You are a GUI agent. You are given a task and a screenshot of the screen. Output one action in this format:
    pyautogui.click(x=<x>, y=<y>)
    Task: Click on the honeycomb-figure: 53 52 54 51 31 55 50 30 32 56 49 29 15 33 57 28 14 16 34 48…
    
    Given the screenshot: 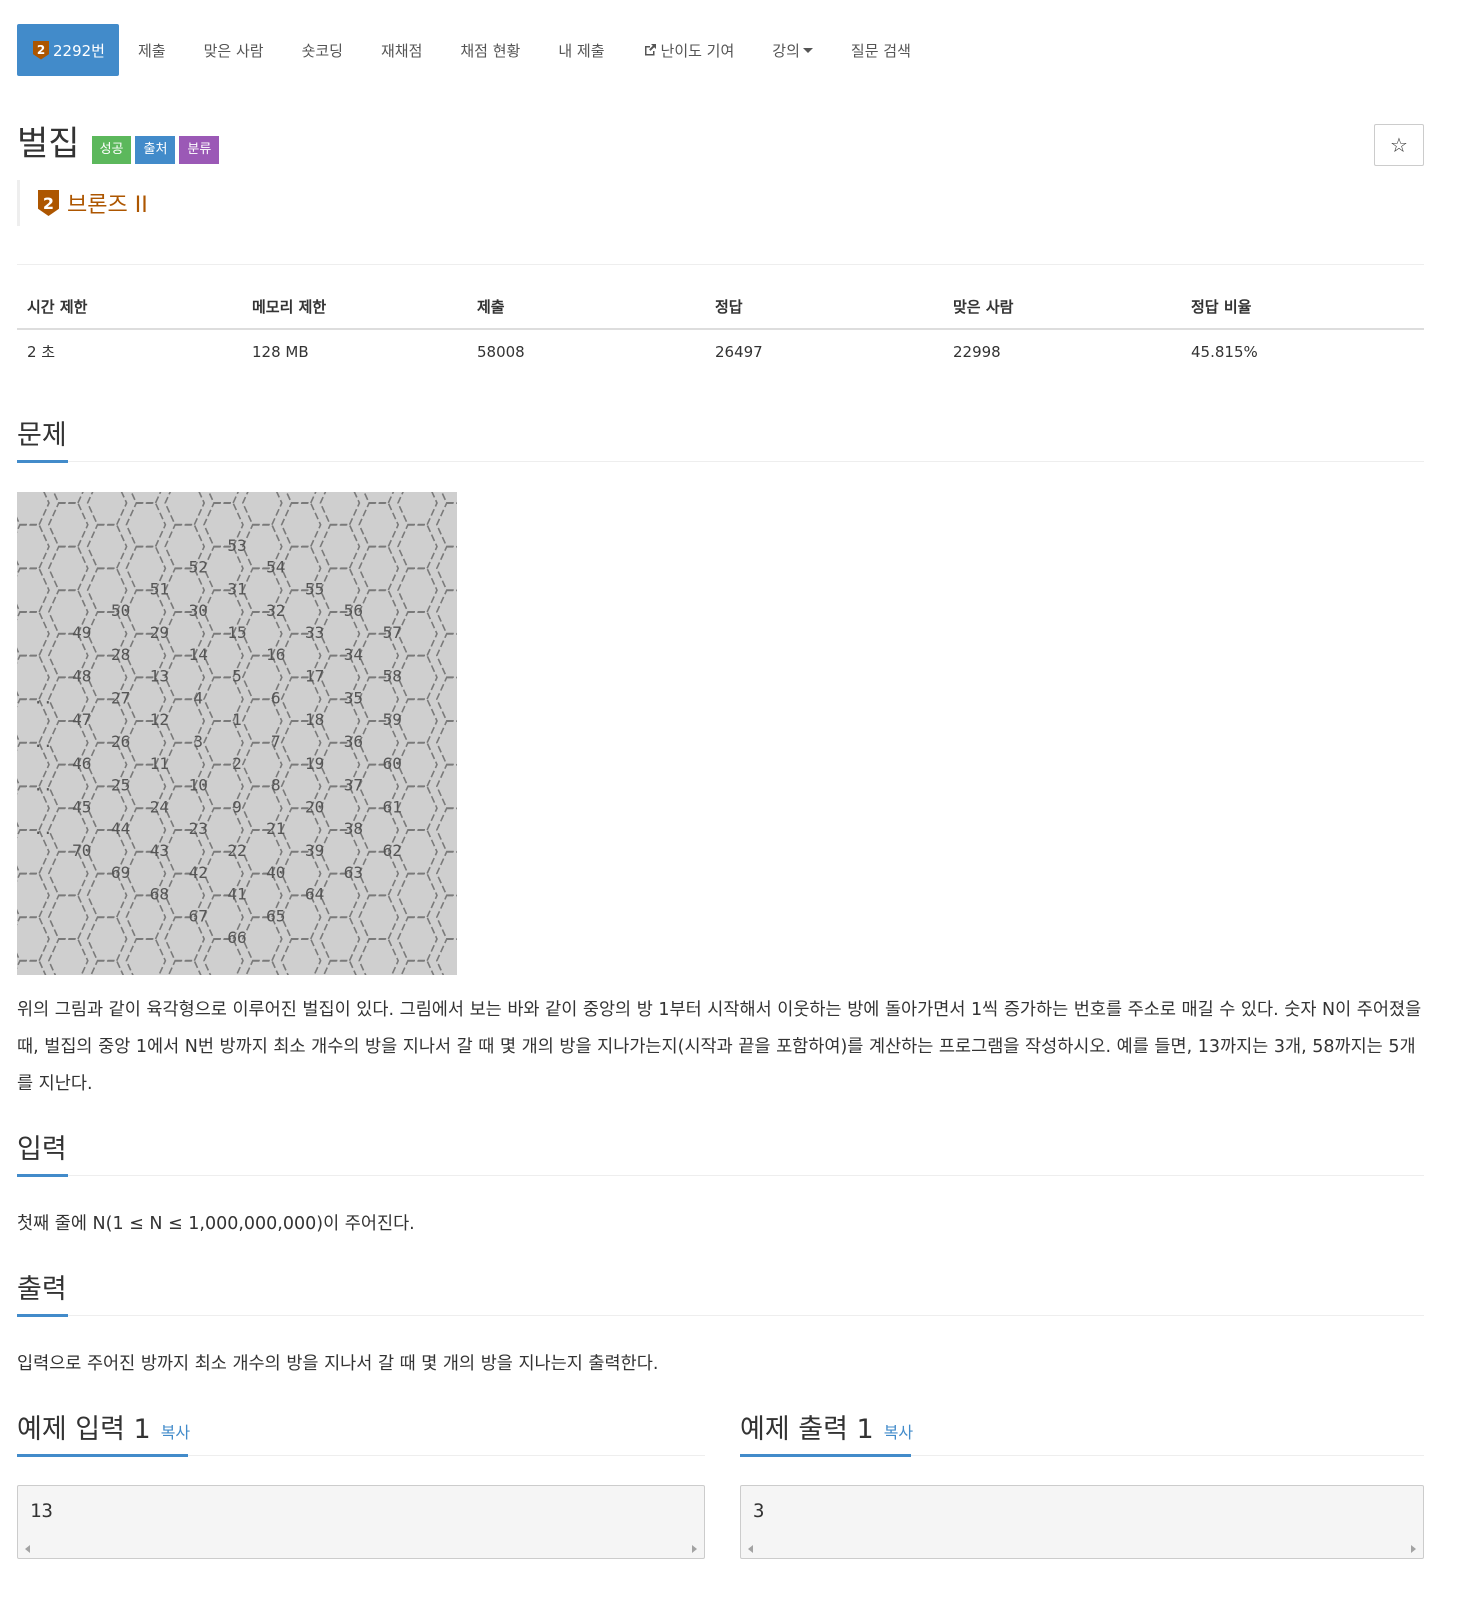 What is the action you would take?
    pyautogui.click(x=237, y=733)
    